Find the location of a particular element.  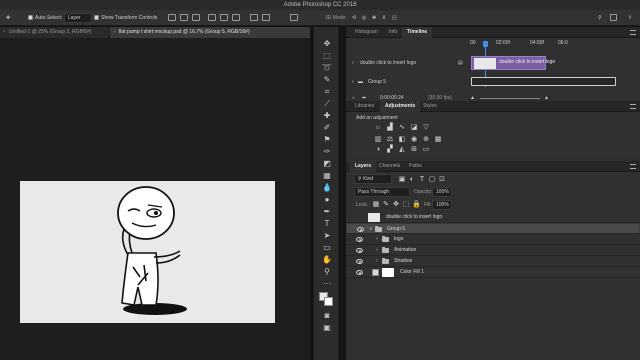

distribute-h-icon is located at coordinates (266, 17).